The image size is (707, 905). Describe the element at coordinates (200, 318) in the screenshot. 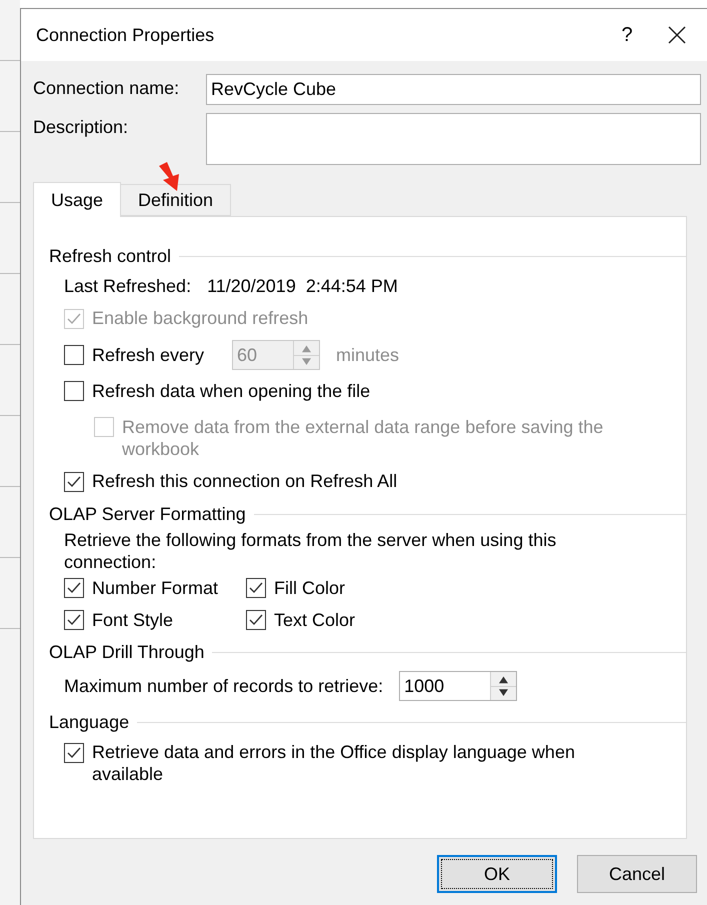

I see `checkbox-label: Enable background refresh` at that location.